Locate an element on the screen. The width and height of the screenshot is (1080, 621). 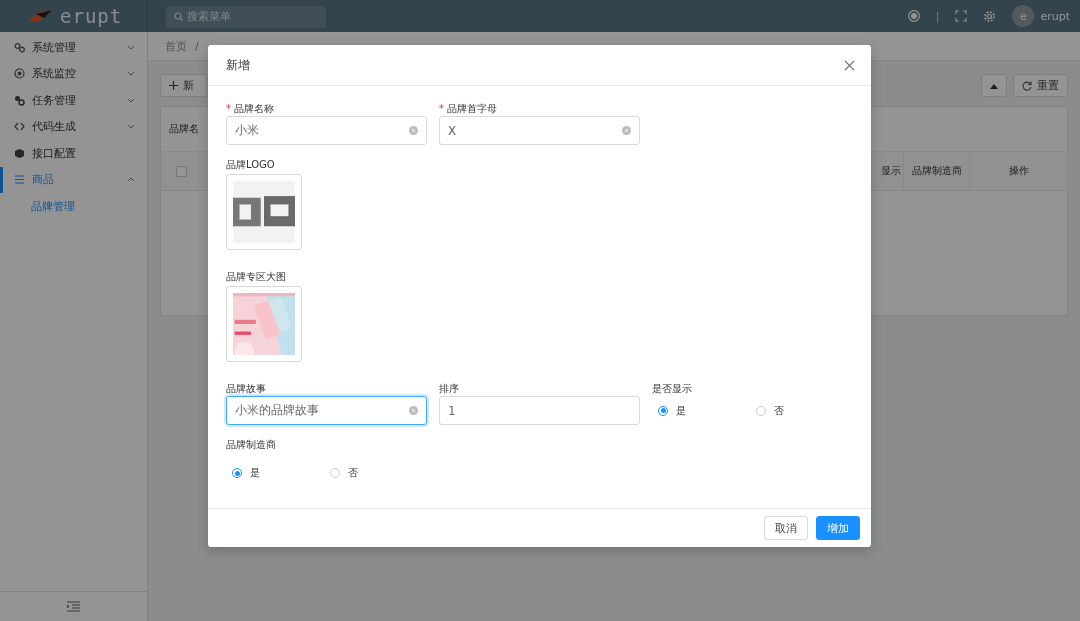
submit-button: 增加 is located at coordinates (838, 528).